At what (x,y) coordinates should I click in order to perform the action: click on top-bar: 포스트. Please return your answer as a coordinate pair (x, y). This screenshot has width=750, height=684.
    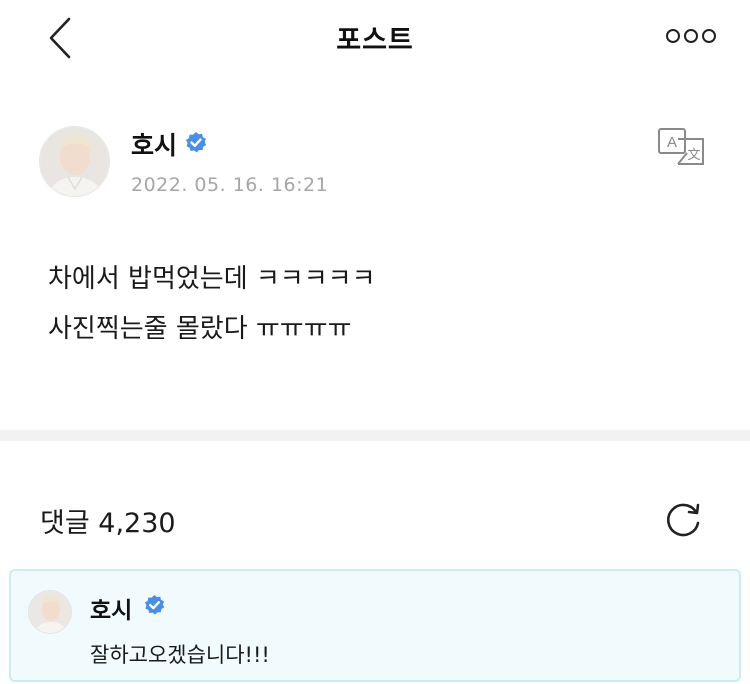
    Looking at the image, I should click on (375, 38).